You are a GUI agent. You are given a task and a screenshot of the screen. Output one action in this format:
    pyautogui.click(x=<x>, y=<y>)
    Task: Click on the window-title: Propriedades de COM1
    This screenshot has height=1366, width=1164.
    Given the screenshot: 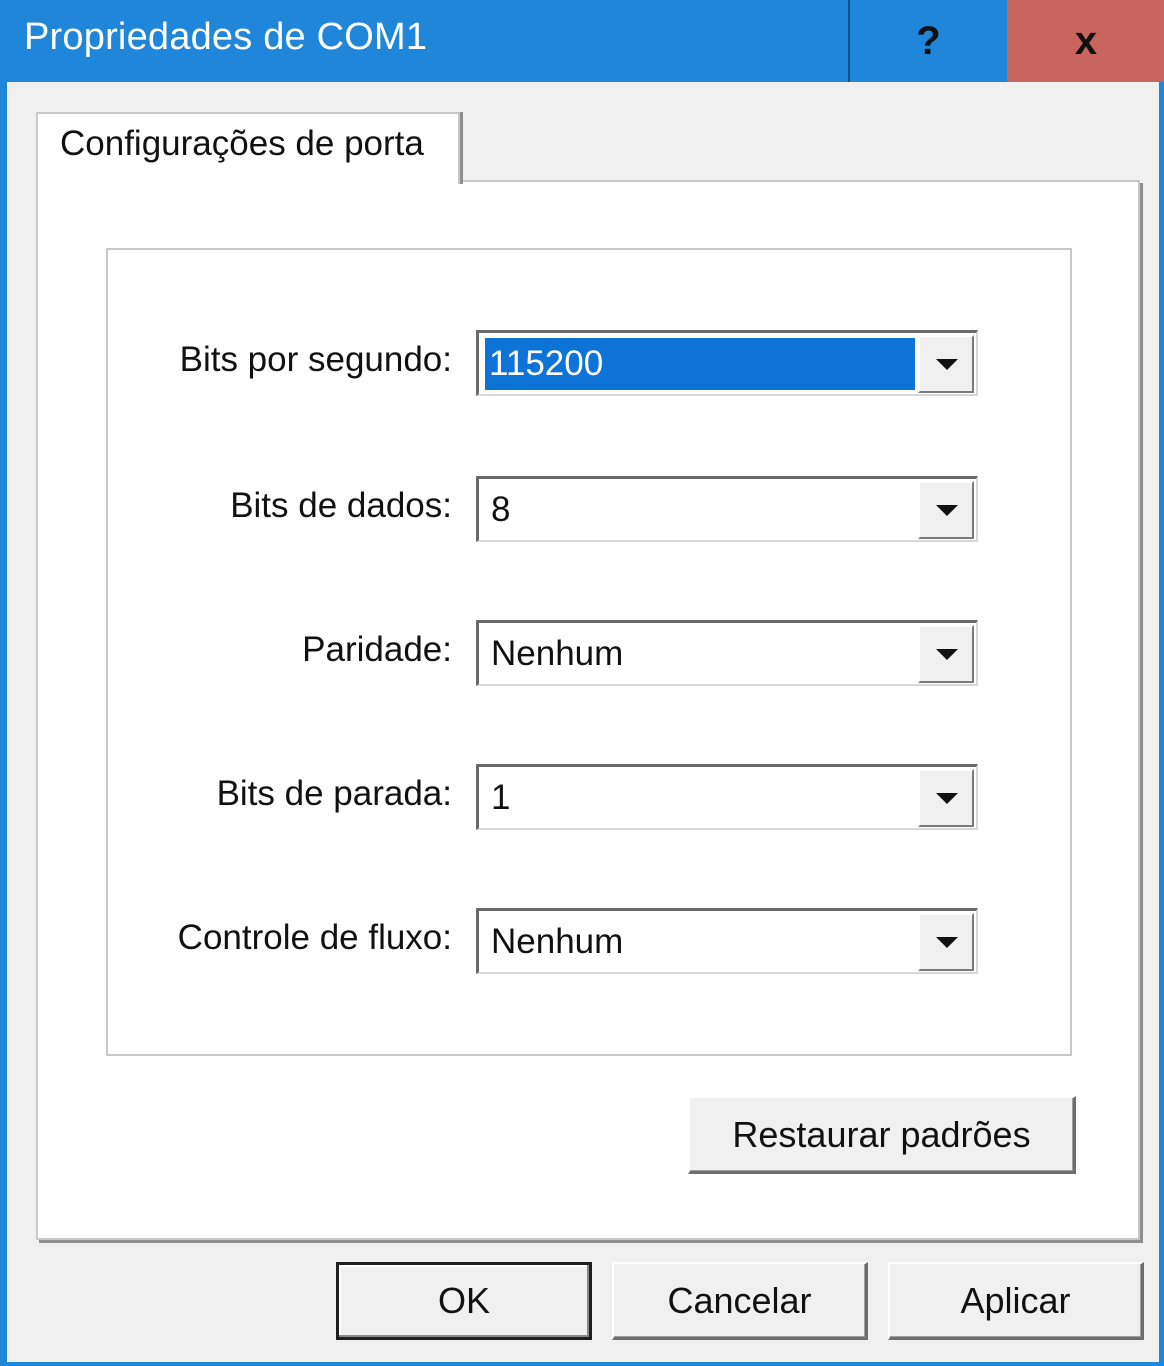 What is the action you would take?
    pyautogui.click(x=226, y=37)
    